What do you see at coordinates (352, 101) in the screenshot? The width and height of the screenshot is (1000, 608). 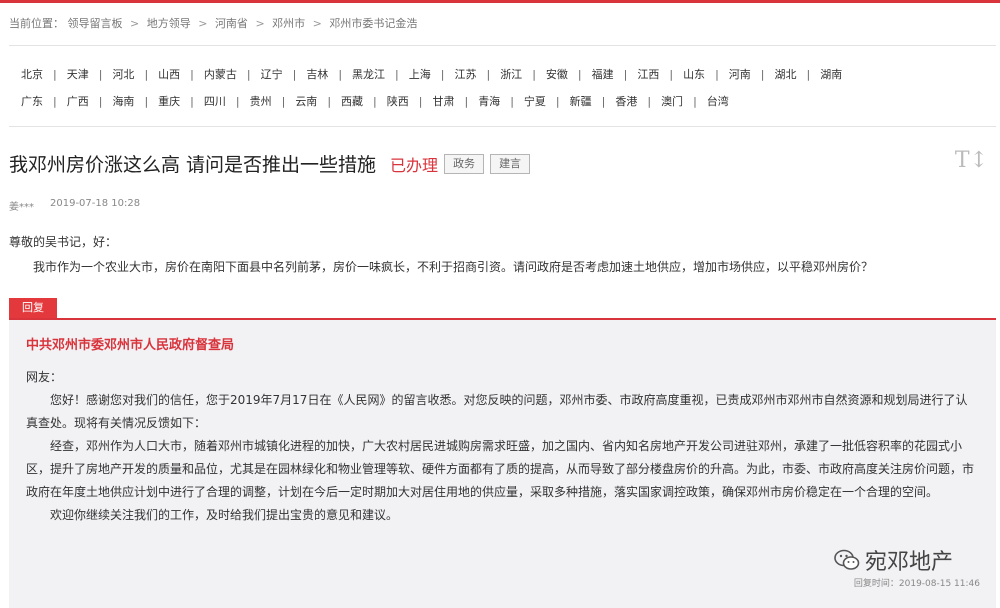 I see `province-link: 西藏` at bounding box center [352, 101].